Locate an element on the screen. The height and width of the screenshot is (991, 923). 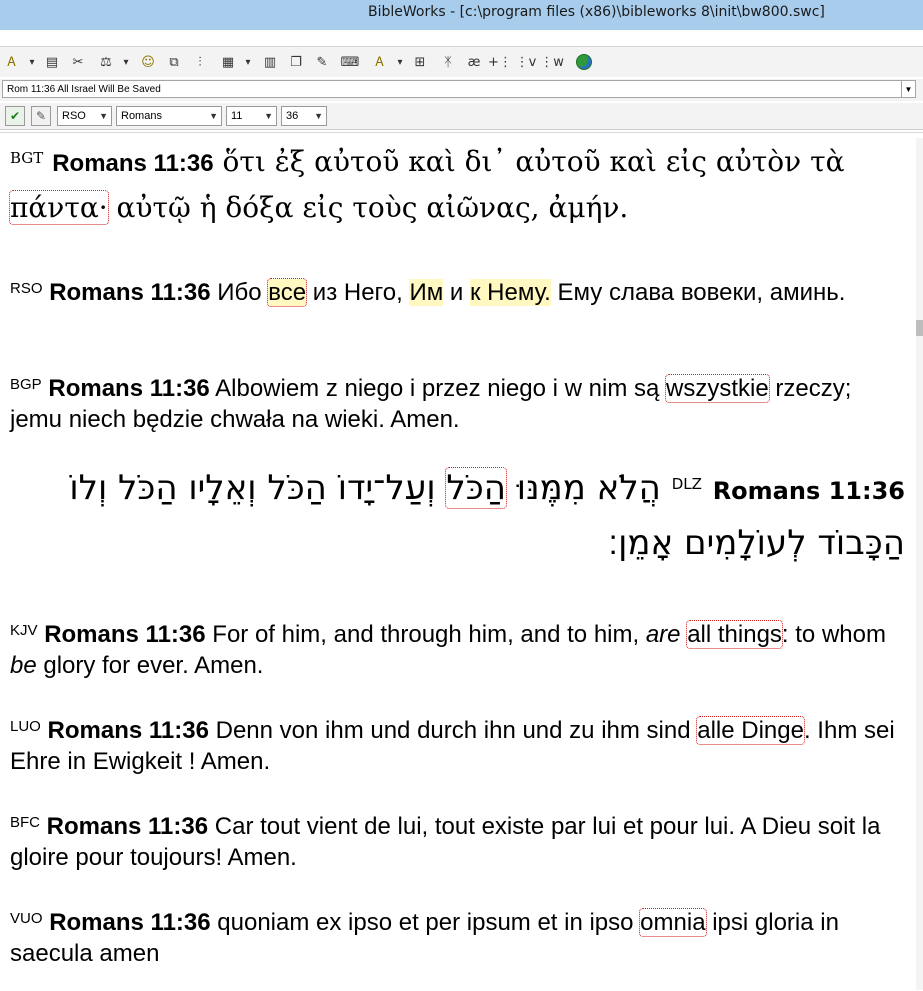
toolbox-icon: ▤ is located at coordinates (52, 62).